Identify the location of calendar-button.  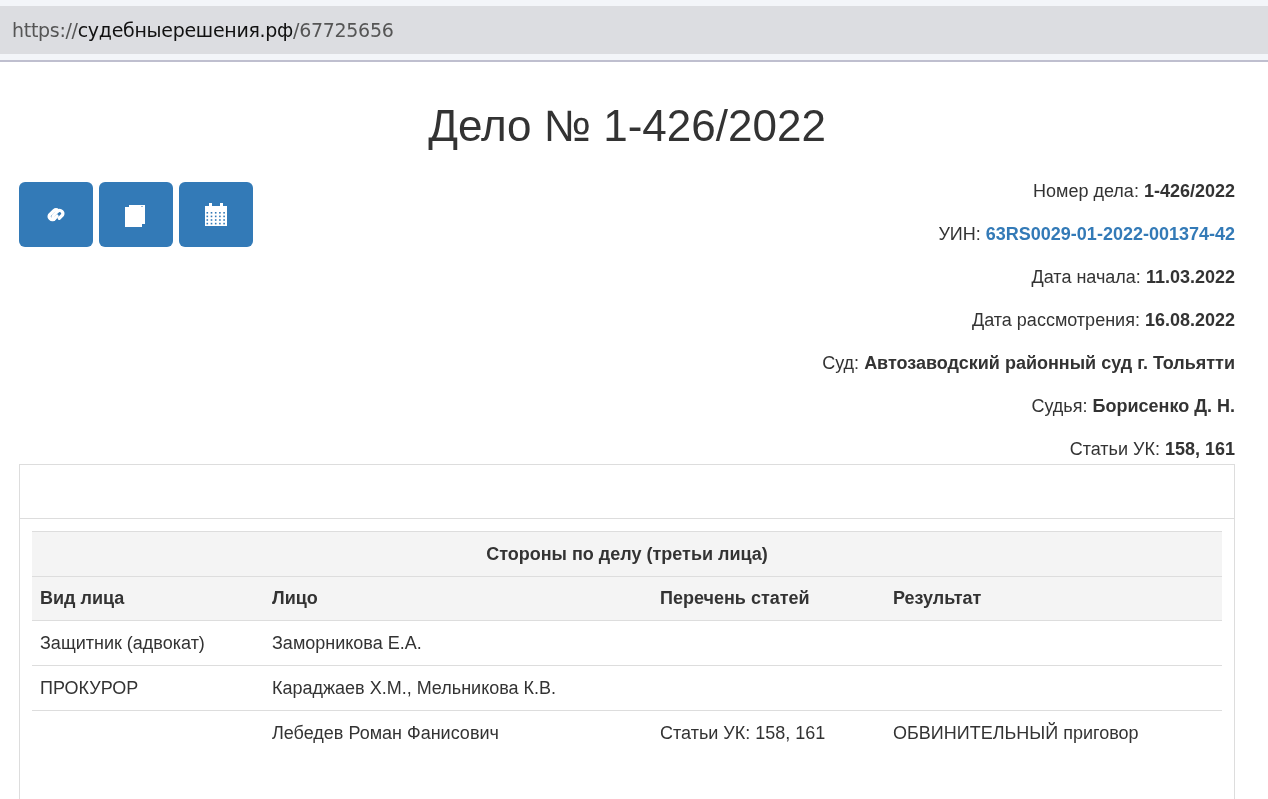
(216, 214).